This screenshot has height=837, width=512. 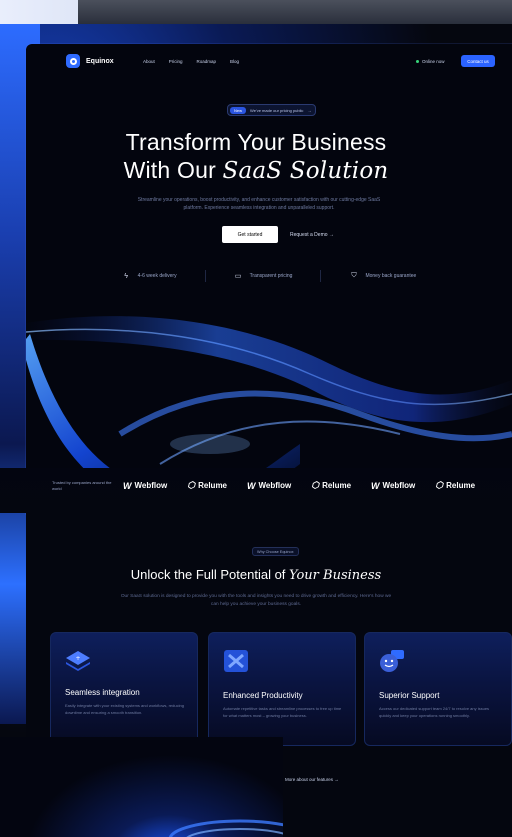 I want to click on hero-title-line2: With Our SaaS Solution, so click(x=269, y=170).